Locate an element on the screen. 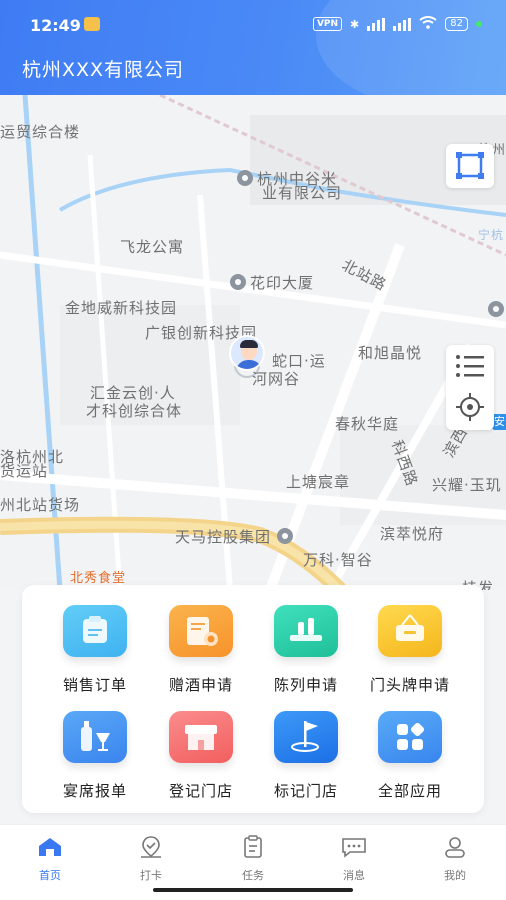 Image resolution: width=506 pixels, height=900 pixels. notification-icon is located at coordinates (92, 24).